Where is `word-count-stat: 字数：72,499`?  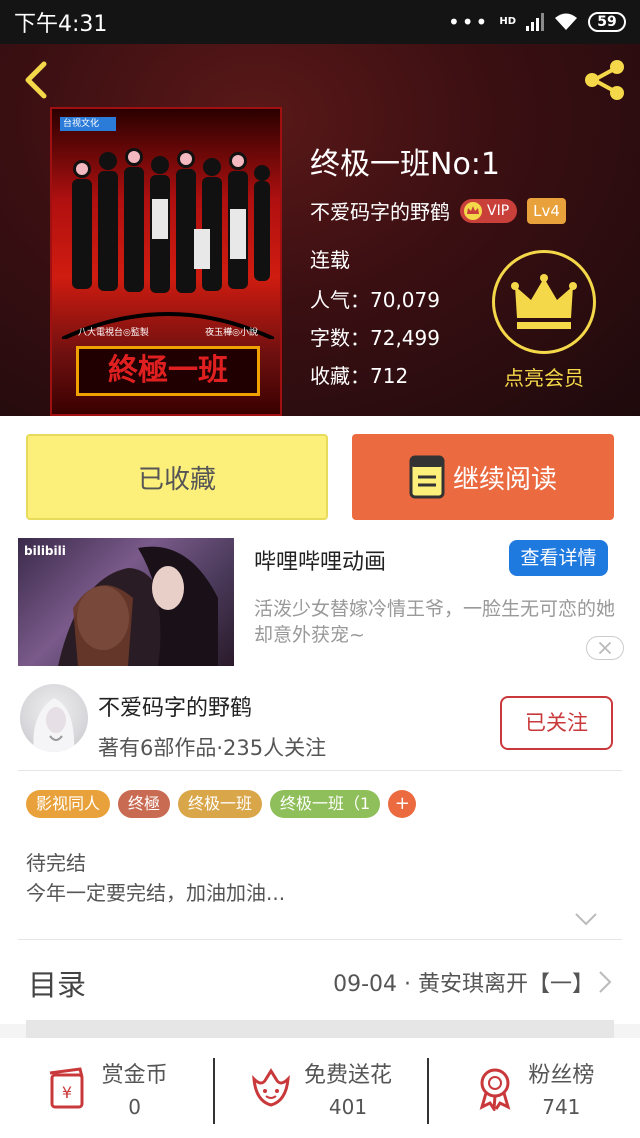
word-count-stat: 字数：72,499 is located at coordinates (375, 338).